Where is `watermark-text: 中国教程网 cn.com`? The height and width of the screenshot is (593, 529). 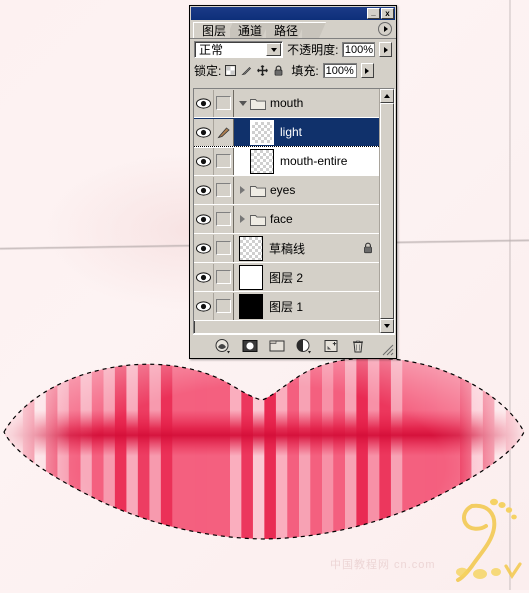 watermark-text: 中国教程网 cn.com is located at coordinates (383, 565).